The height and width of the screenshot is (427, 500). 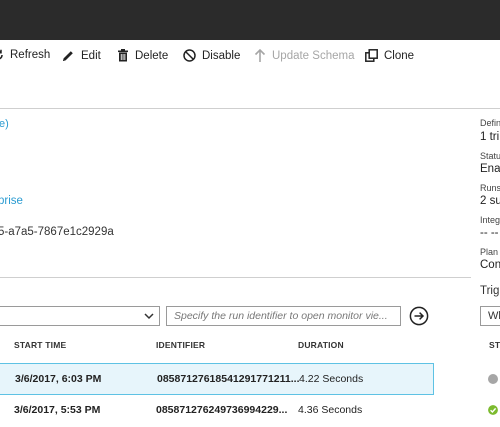 I want to click on identifier-header: IDENTIFIER, so click(x=180, y=345).